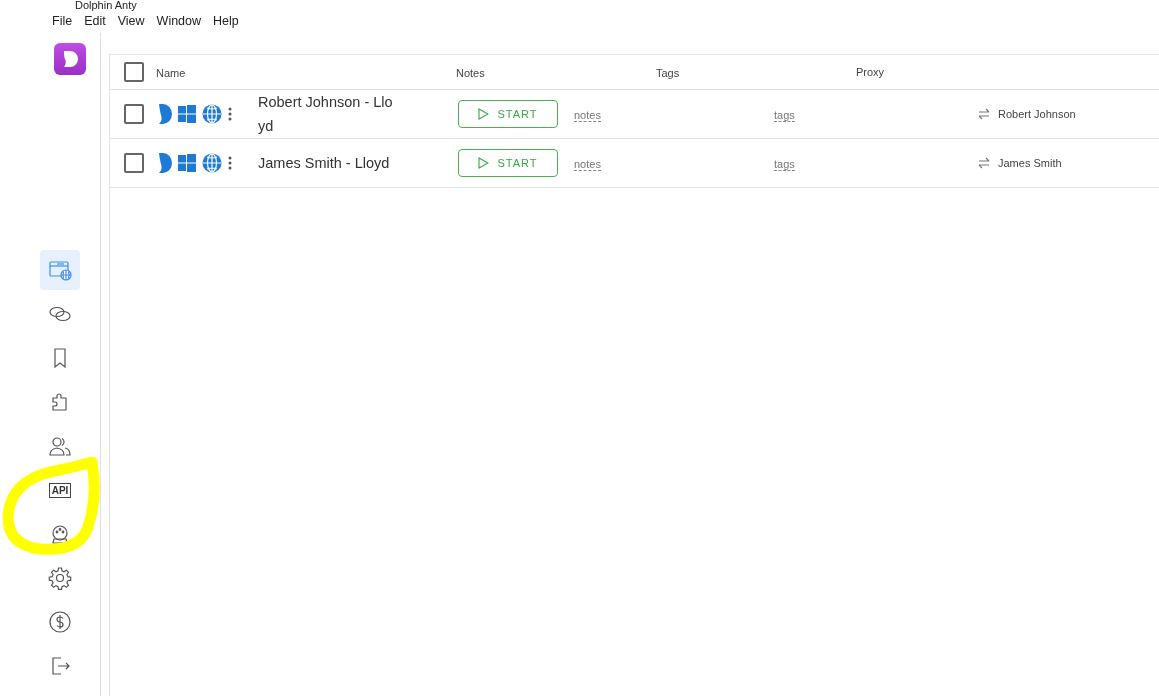  What do you see at coordinates (60, 490) in the screenshot?
I see `sidebar-item: API` at bounding box center [60, 490].